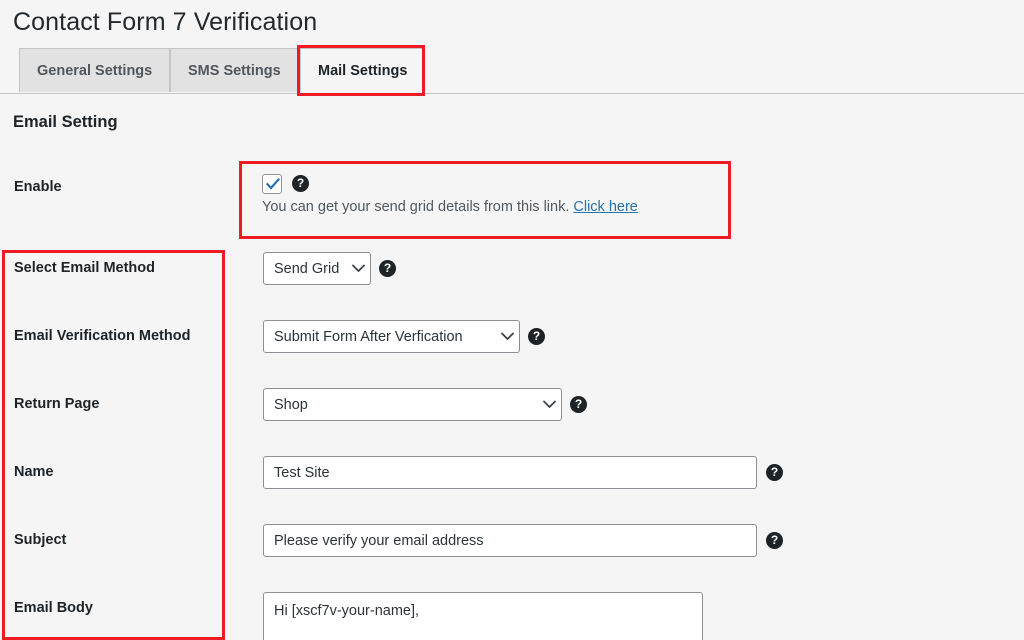  What do you see at coordinates (412, 404) in the screenshot?
I see `select-return-page: Shop` at bounding box center [412, 404].